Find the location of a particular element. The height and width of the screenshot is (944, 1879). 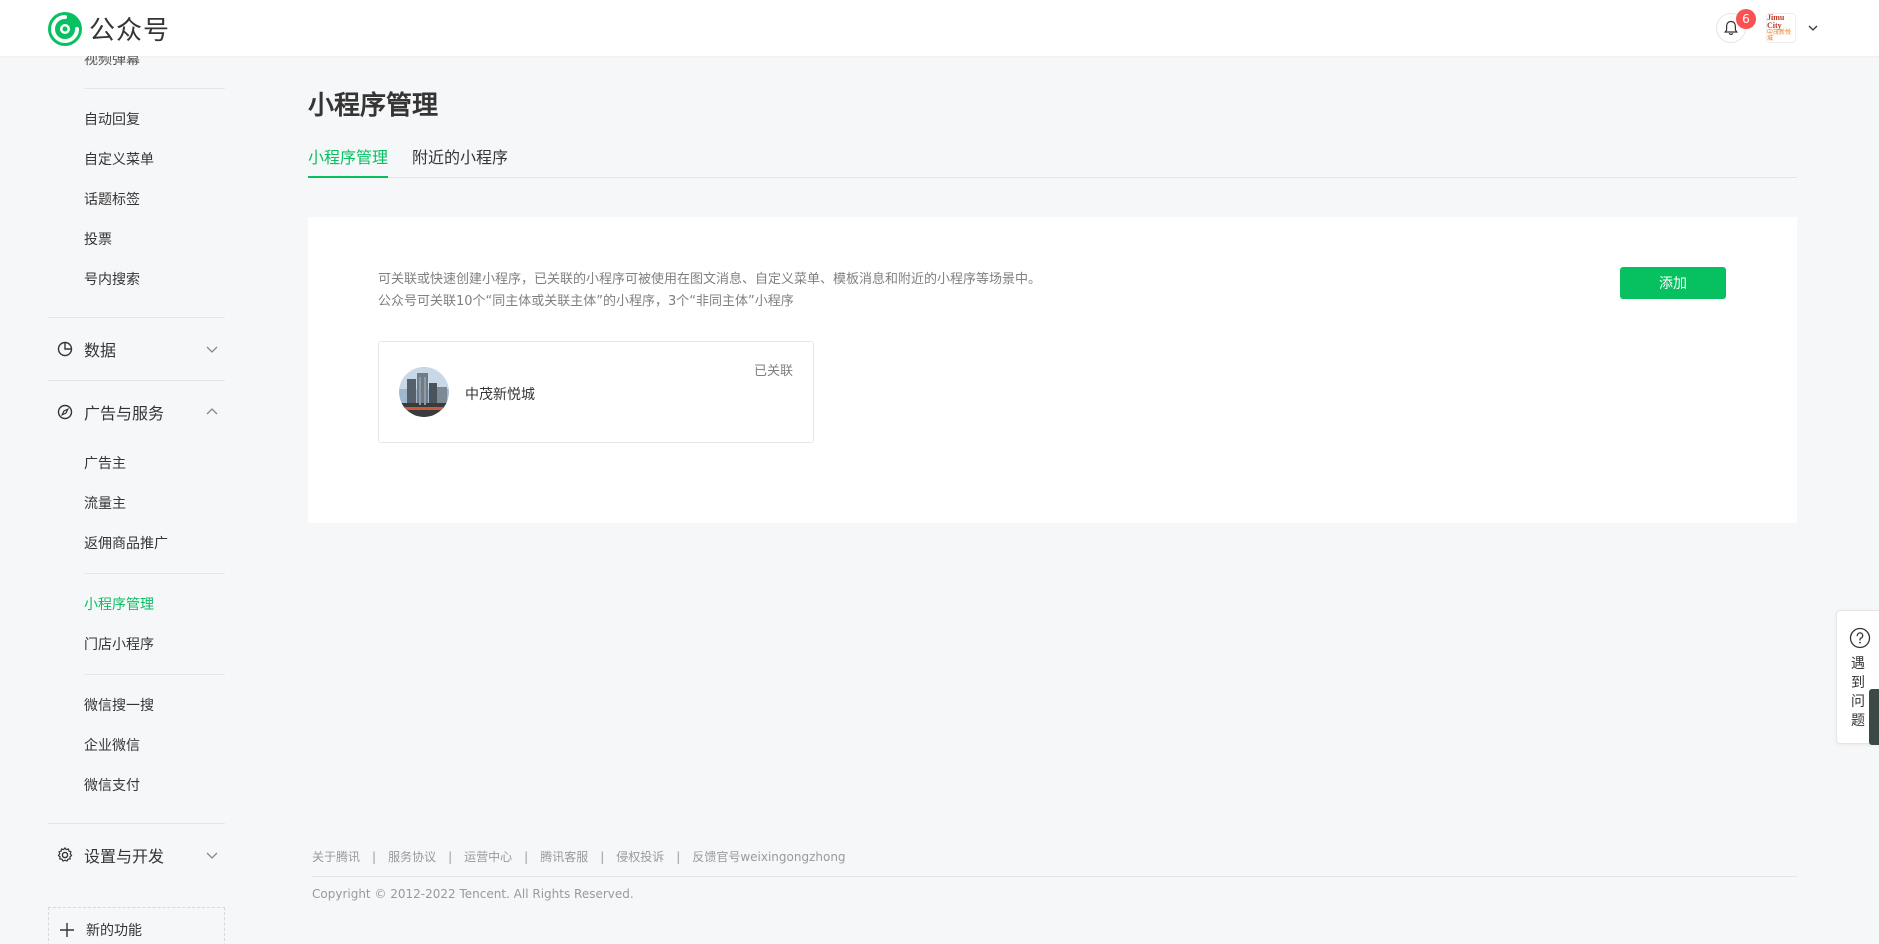

linked-status: 已关联 is located at coordinates (773, 371).